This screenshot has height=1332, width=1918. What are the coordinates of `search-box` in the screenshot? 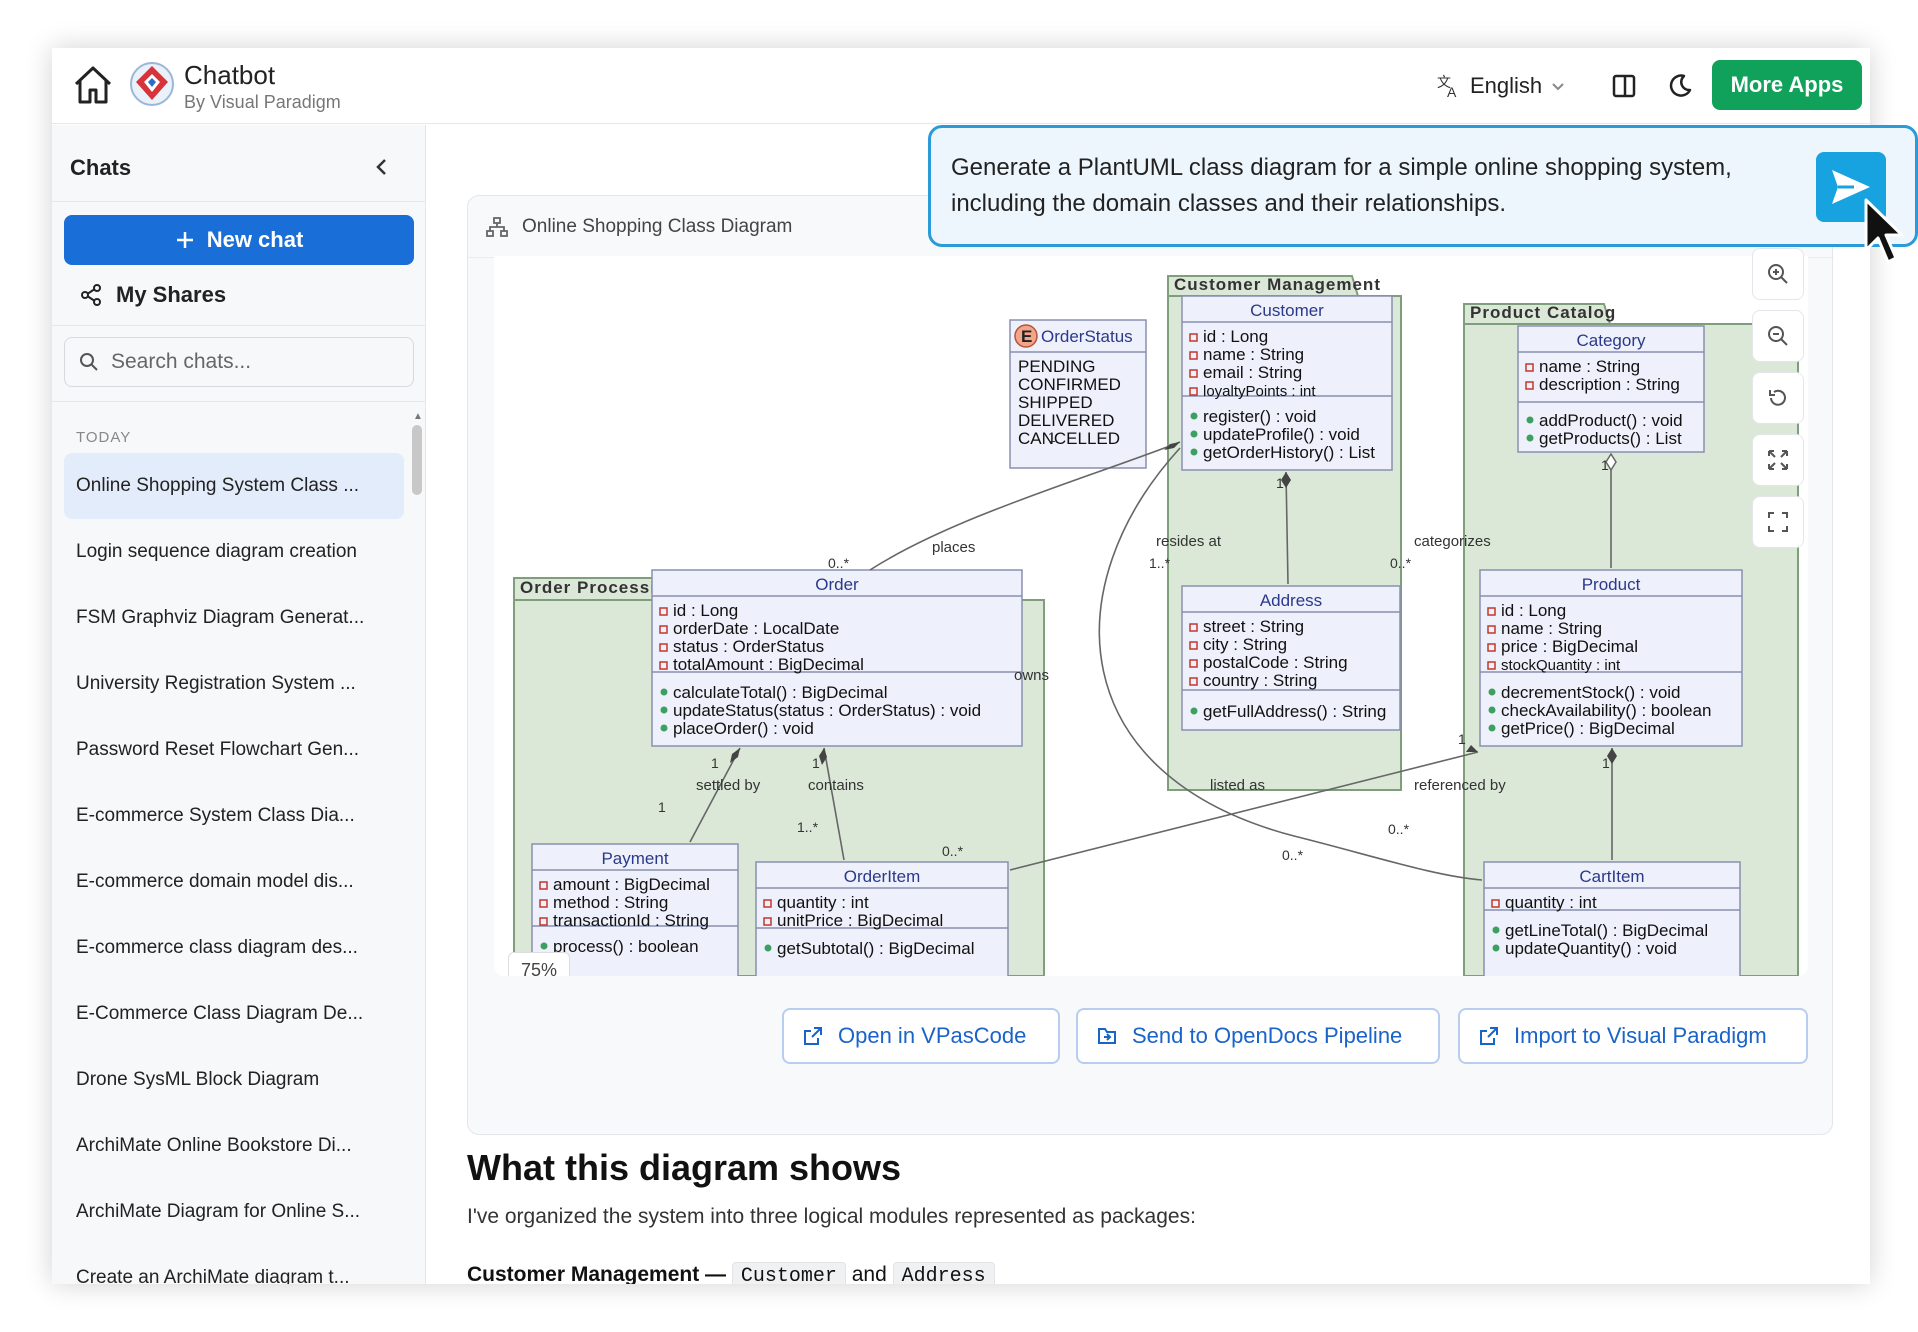 It's located at (239, 362).